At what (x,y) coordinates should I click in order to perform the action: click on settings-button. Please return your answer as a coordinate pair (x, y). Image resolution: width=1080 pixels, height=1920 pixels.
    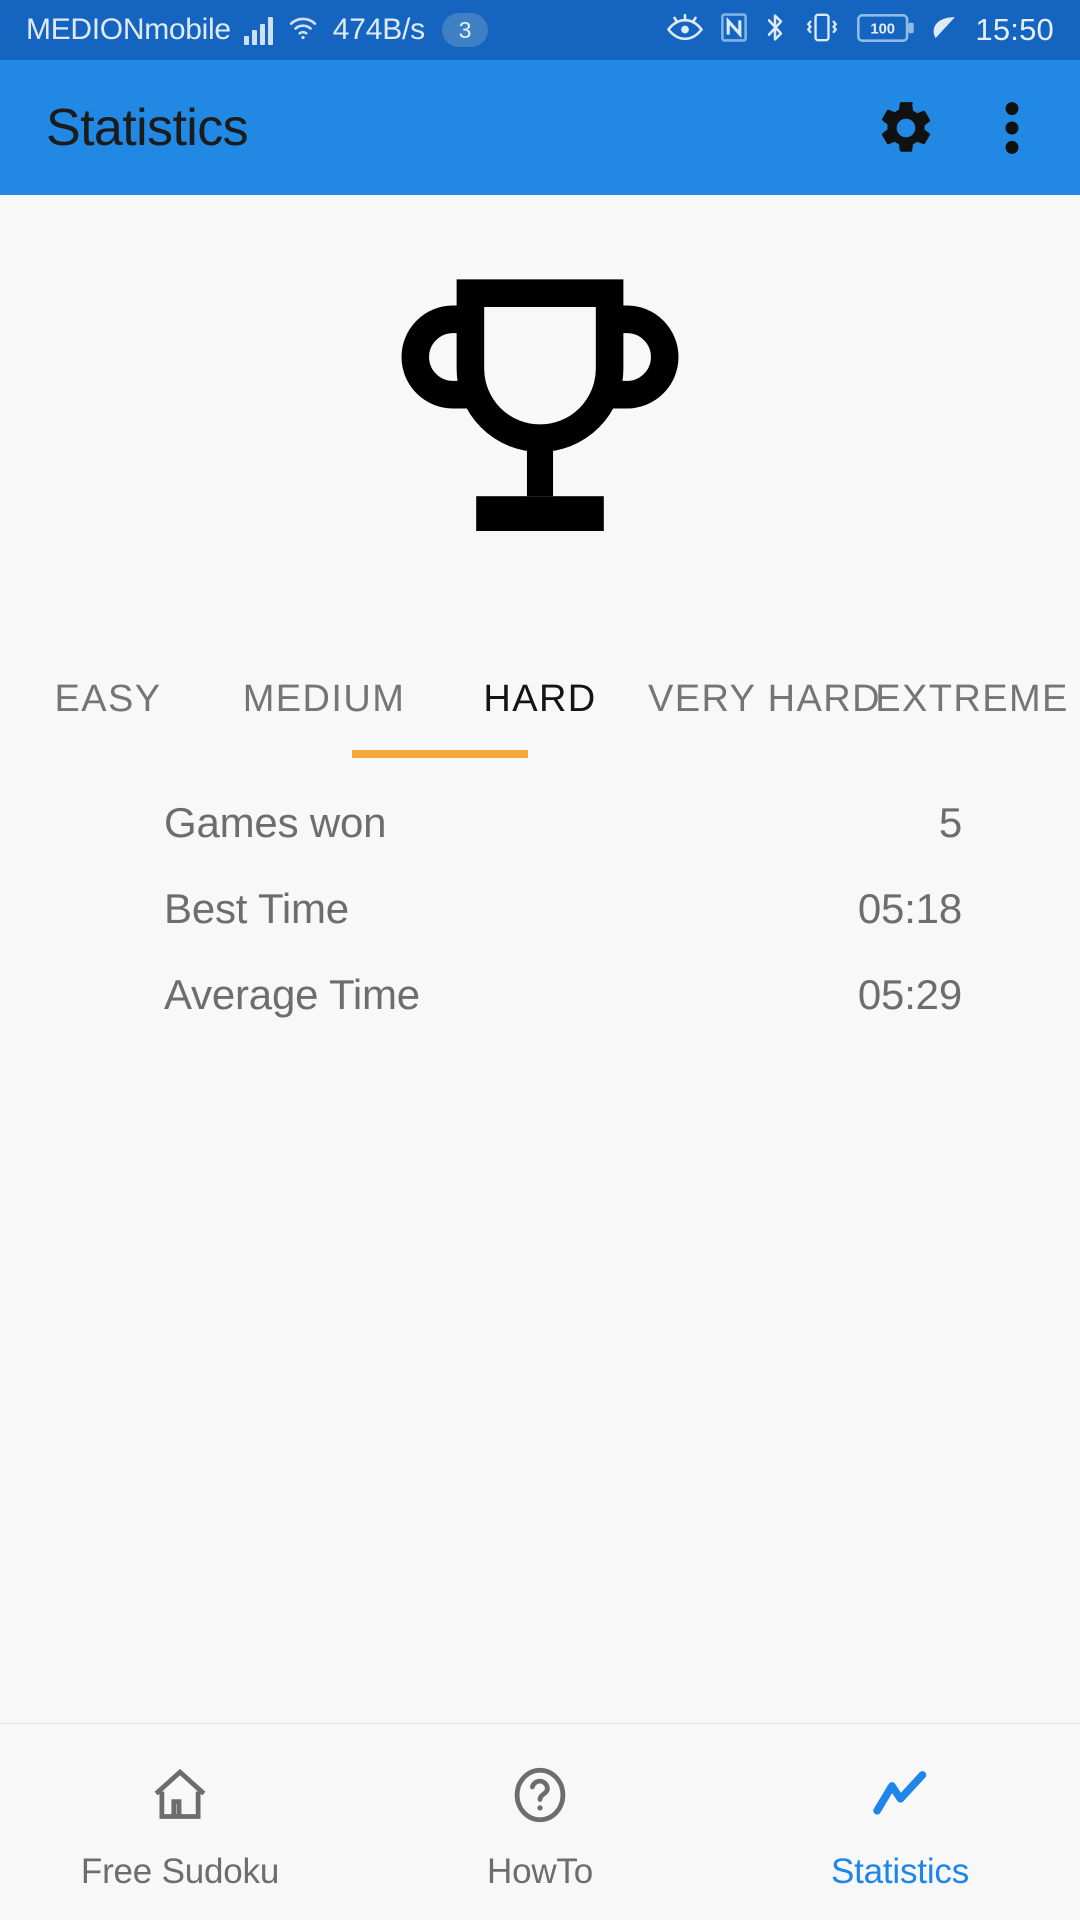
    Looking at the image, I should click on (906, 128).